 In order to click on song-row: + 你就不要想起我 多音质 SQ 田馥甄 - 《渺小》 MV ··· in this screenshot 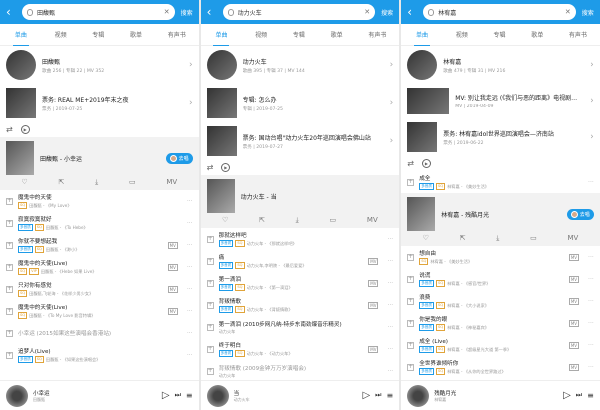, I will do `click(99, 245)`.